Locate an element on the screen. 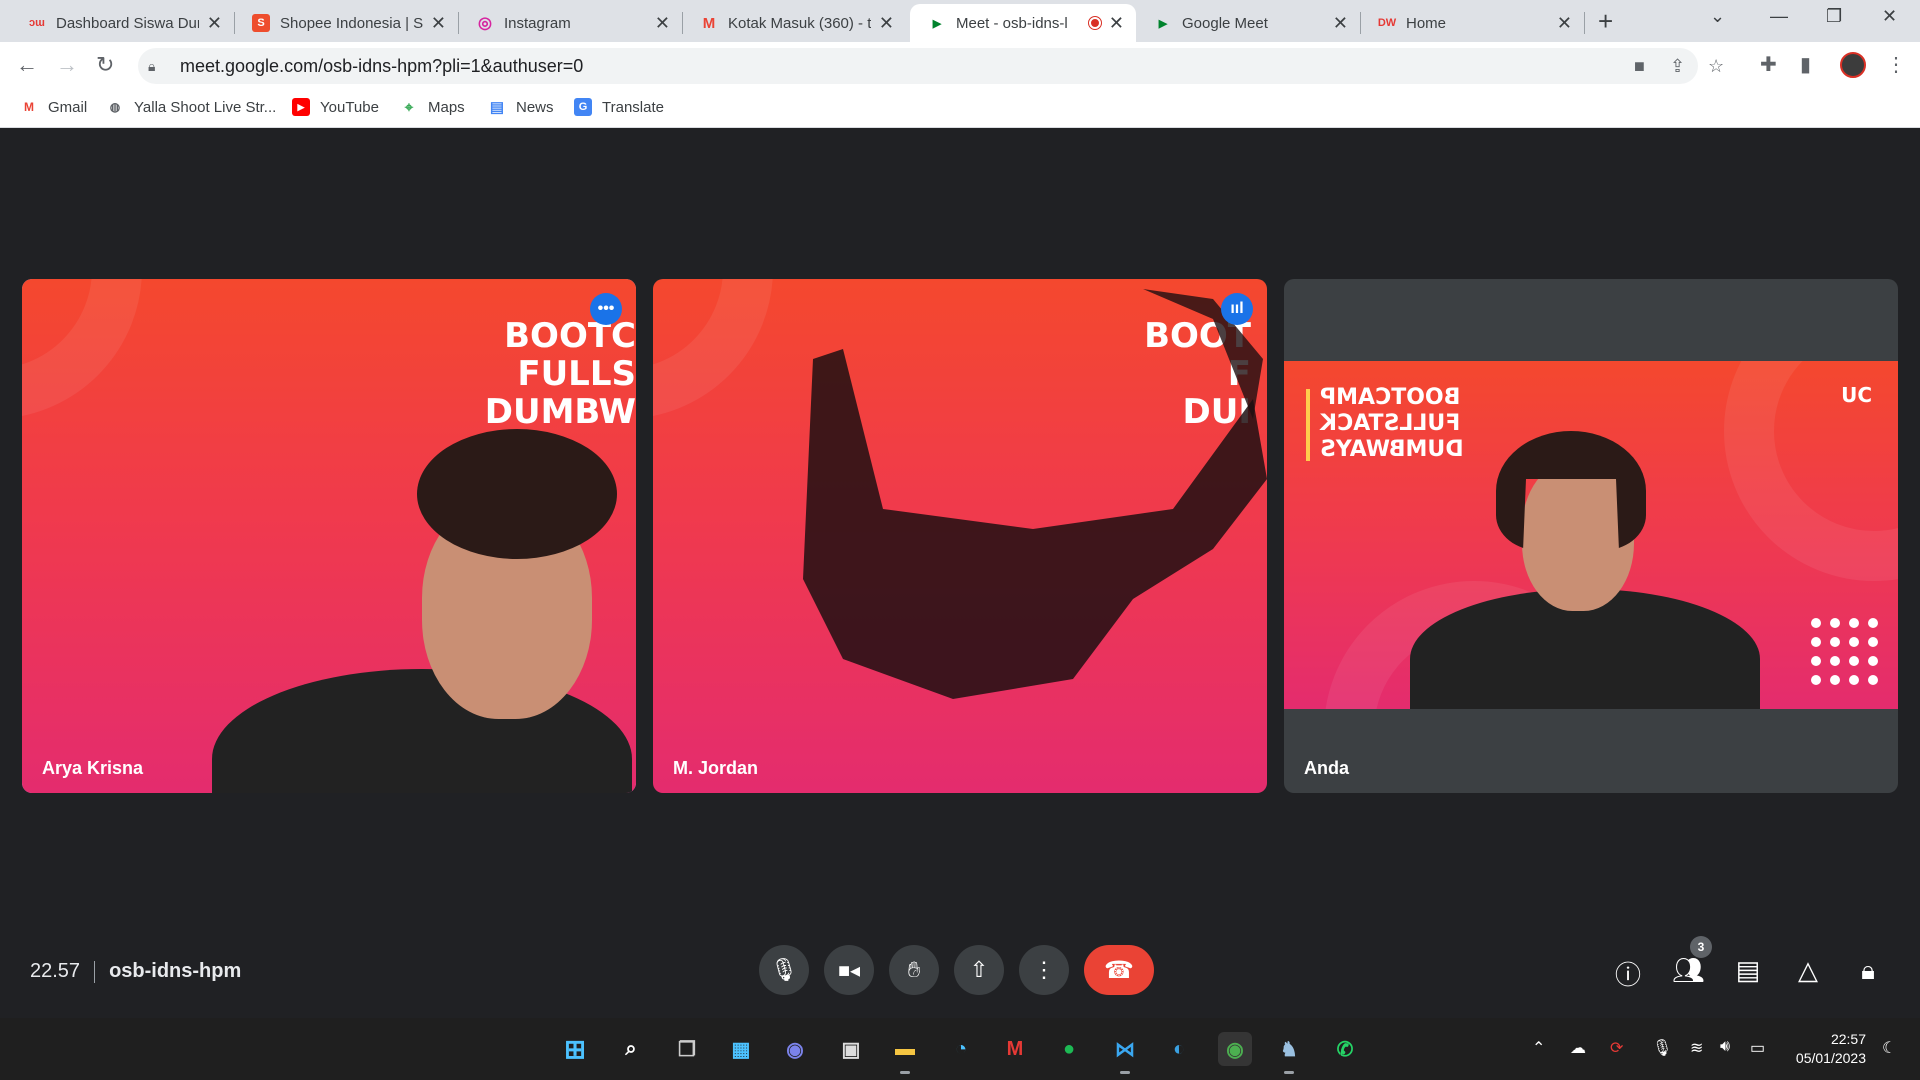  bookmark-youtube: ▶ YouTube is located at coordinates (335, 107).